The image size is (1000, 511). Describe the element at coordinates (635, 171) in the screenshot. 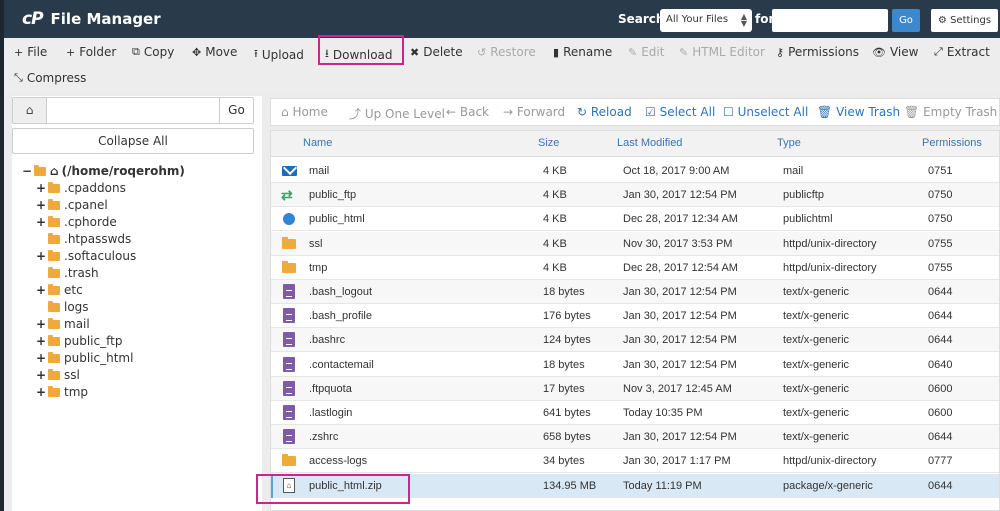

I see `table-row: mail 4 KB Oct 18, 2017 9:00 AM mail 0751` at that location.